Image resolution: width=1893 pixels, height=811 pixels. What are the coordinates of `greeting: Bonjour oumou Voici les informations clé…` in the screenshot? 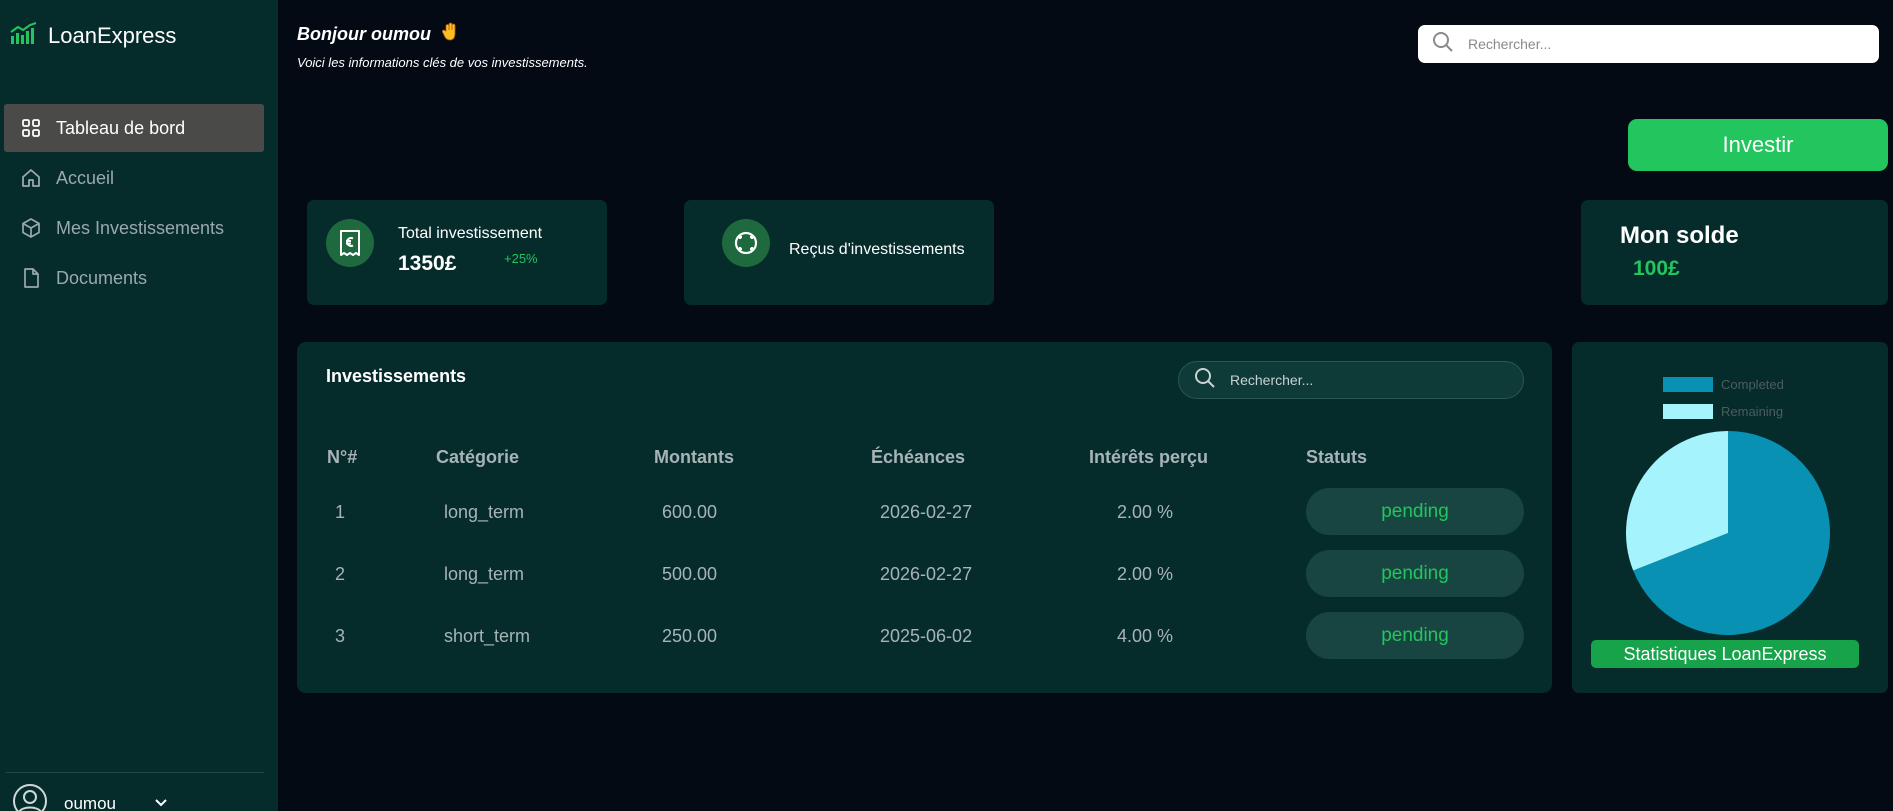 It's located at (442, 46).